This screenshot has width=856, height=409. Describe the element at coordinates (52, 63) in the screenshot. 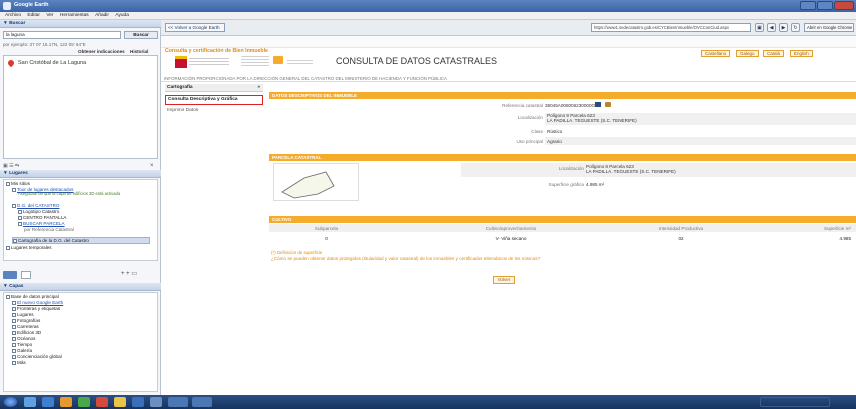

I see `search-result-item: San Cristóbal de La Laguna` at that location.